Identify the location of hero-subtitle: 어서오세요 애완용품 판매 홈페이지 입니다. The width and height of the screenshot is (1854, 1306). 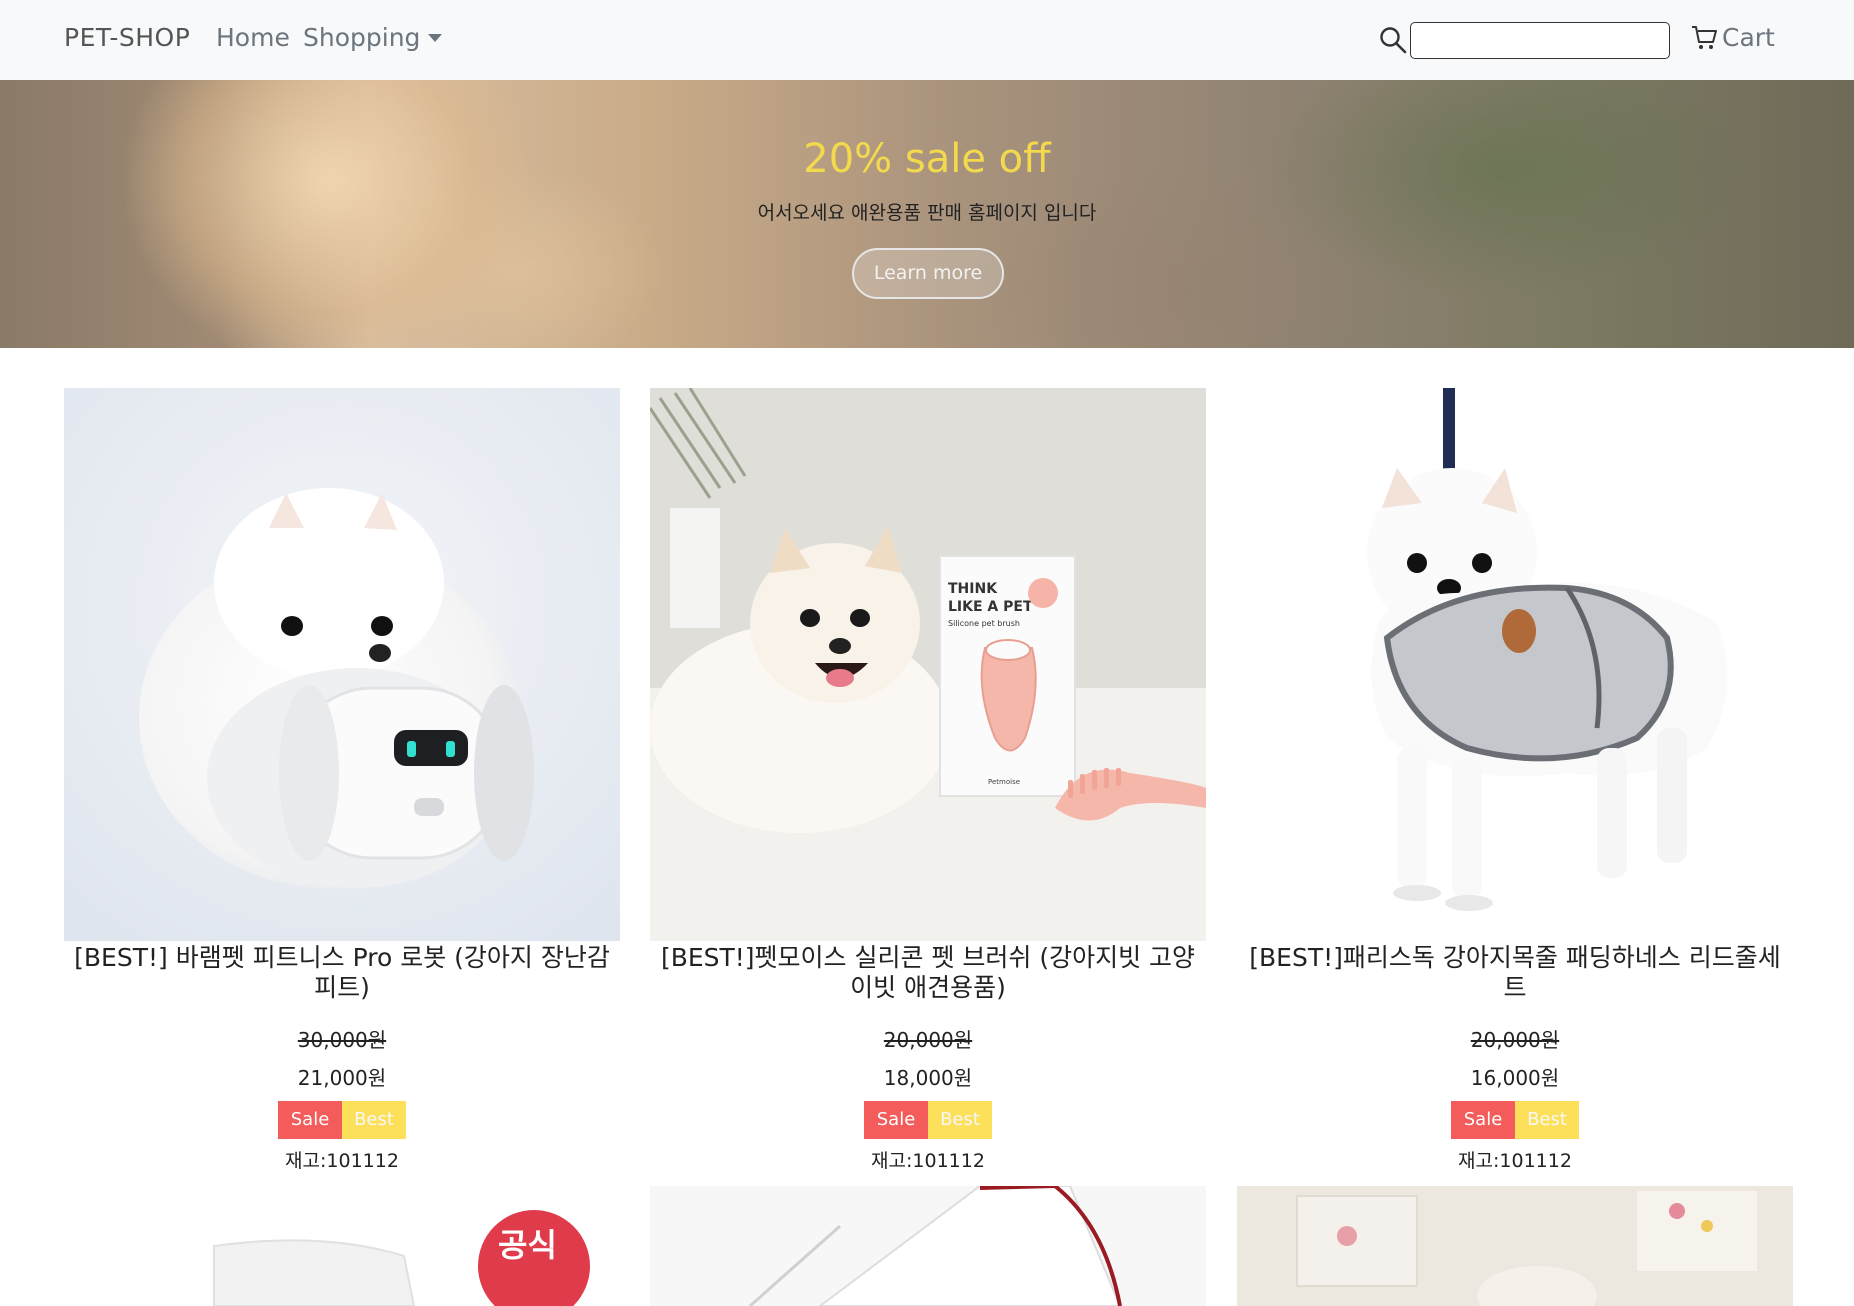
(927, 213).